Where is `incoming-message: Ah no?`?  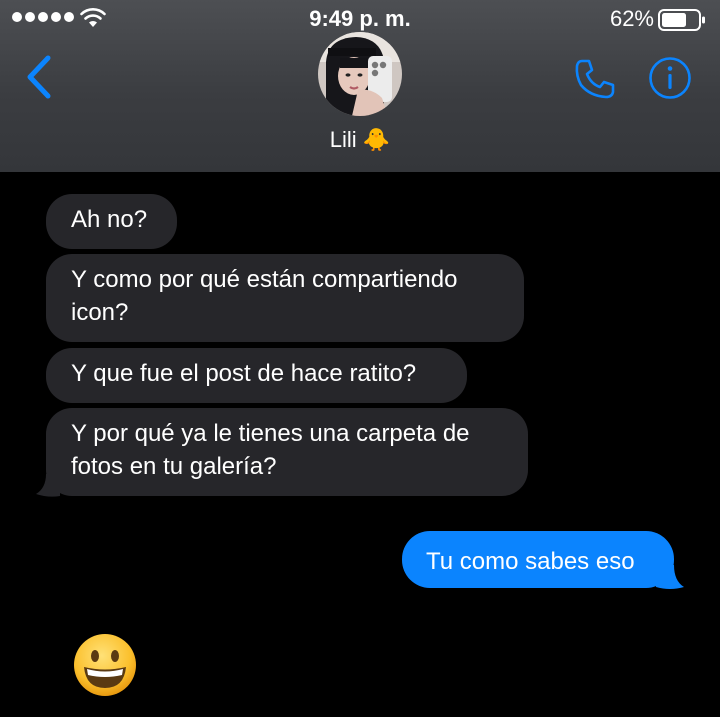 incoming-message: Ah no? is located at coordinates (111, 221).